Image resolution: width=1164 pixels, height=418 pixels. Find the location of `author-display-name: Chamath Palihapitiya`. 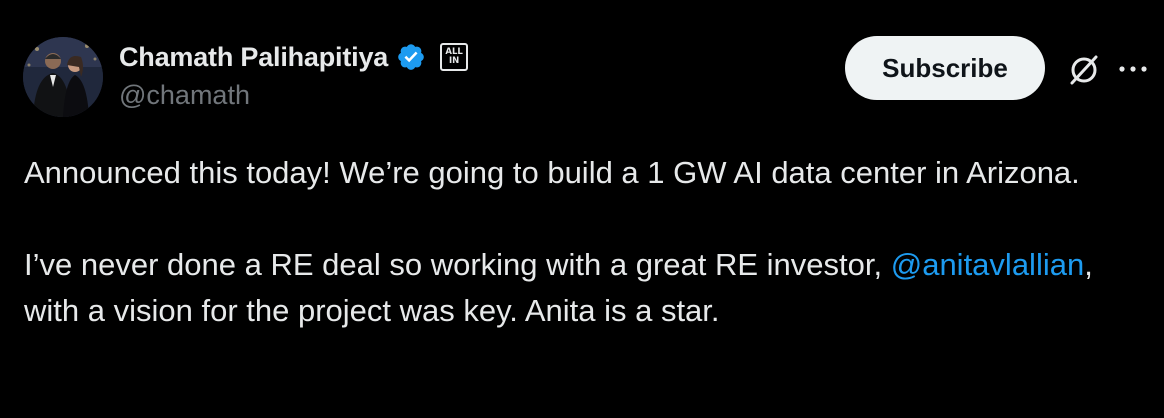

author-display-name: Chamath Palihapitiya is located at coordinates (253, 57).